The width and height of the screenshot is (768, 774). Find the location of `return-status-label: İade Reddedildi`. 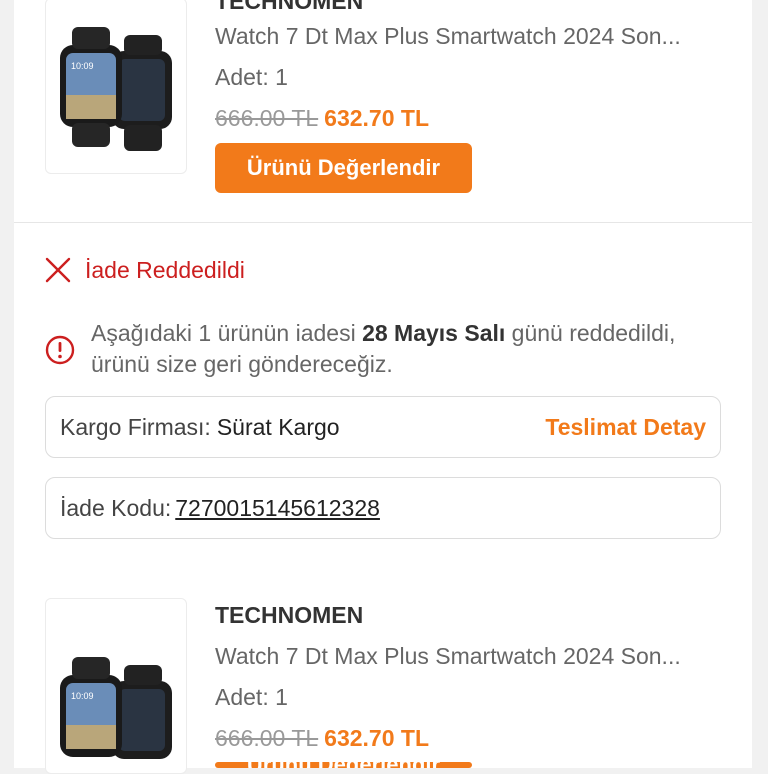

return-status-label: İade Reddedildi is located at coordinates (165, 269).